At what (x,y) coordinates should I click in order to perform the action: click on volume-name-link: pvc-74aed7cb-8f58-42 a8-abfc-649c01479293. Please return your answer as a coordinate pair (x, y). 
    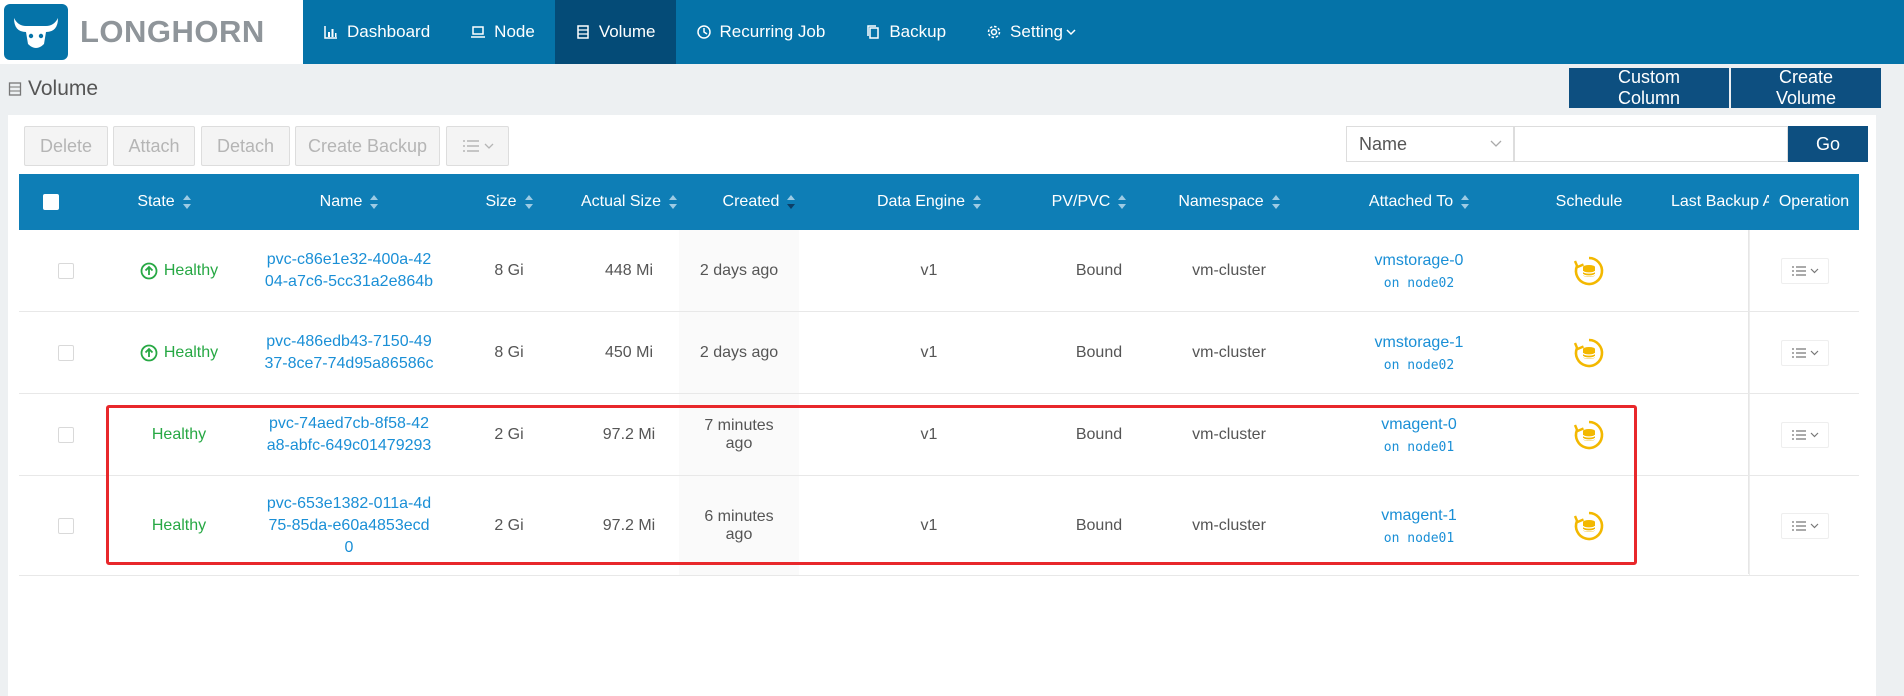
    Looking at the image, I should click on (349, 434).